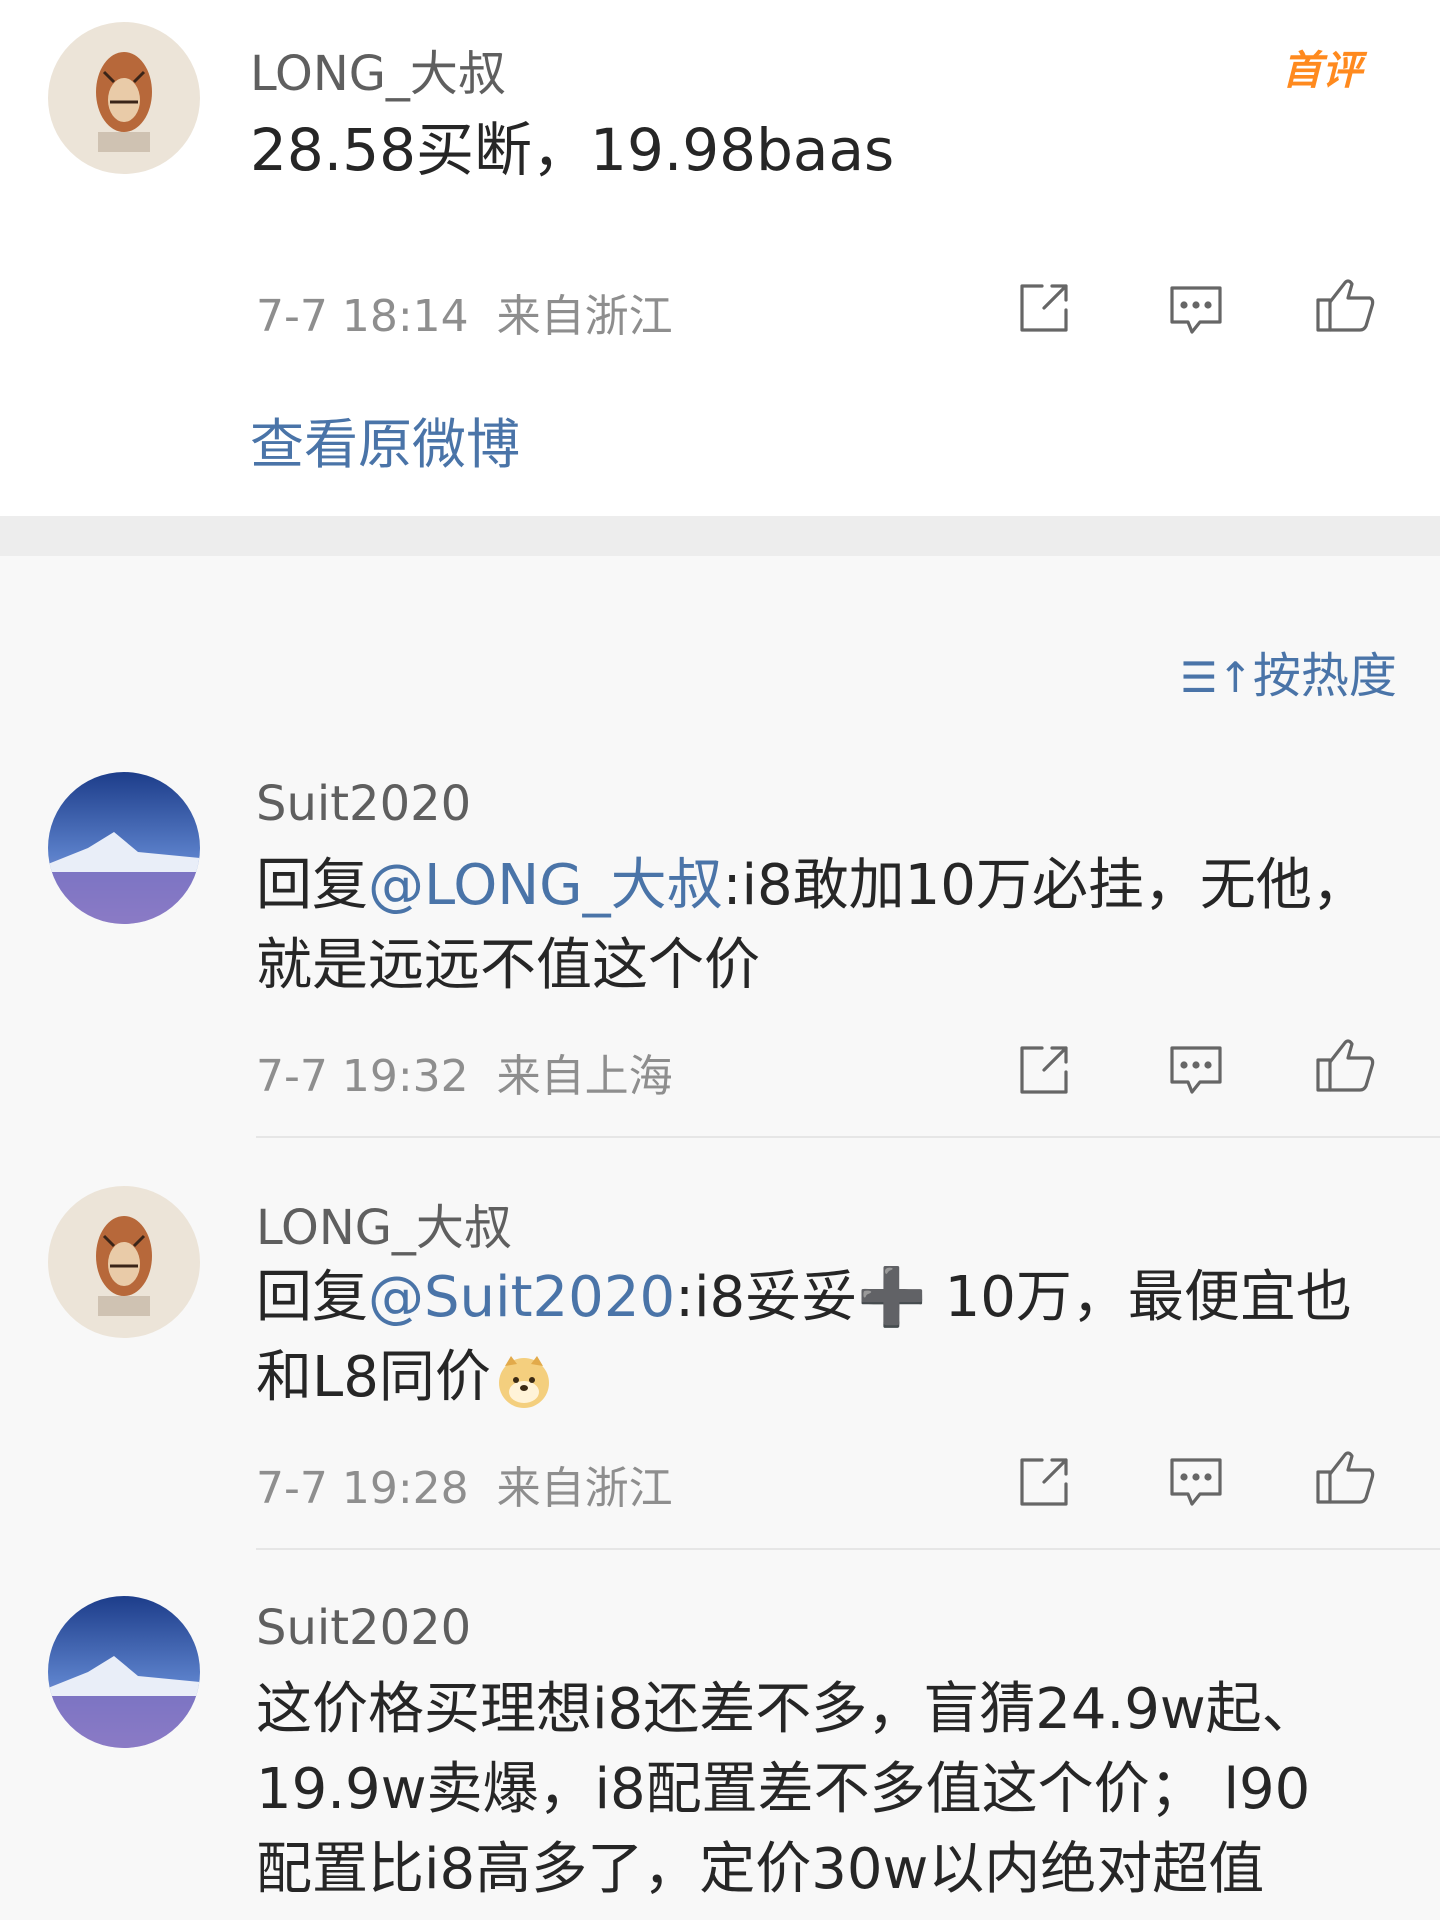  I want to click on doge-emoji-icon, so click(524, 1381).